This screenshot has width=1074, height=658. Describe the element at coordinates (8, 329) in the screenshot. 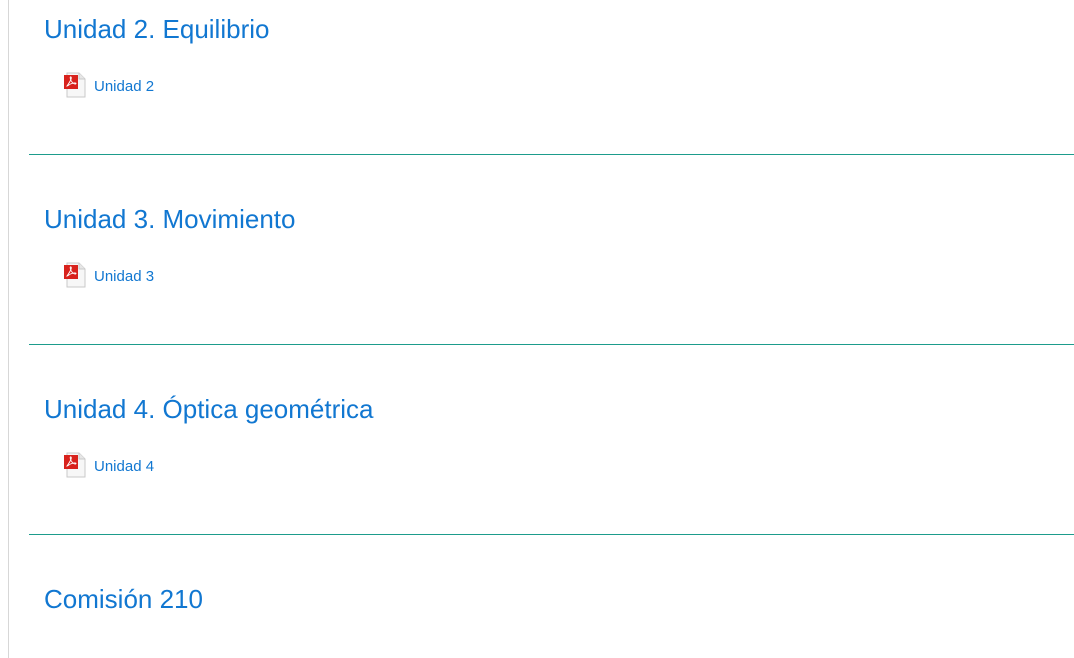

I see `left-border` at that location.